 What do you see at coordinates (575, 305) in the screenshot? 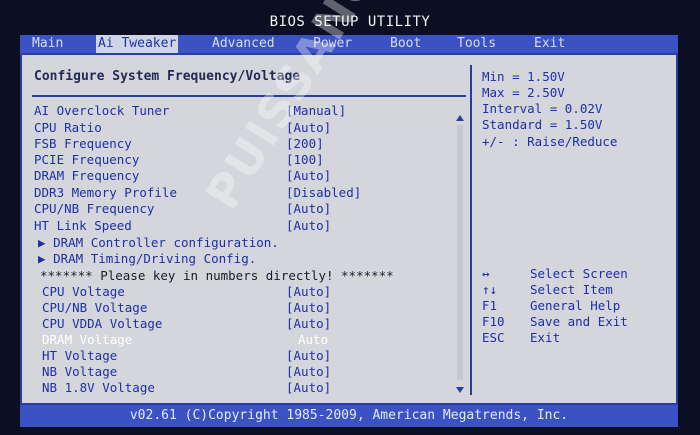
I see `key-desc: General Help` at bounding box center [575, 305].